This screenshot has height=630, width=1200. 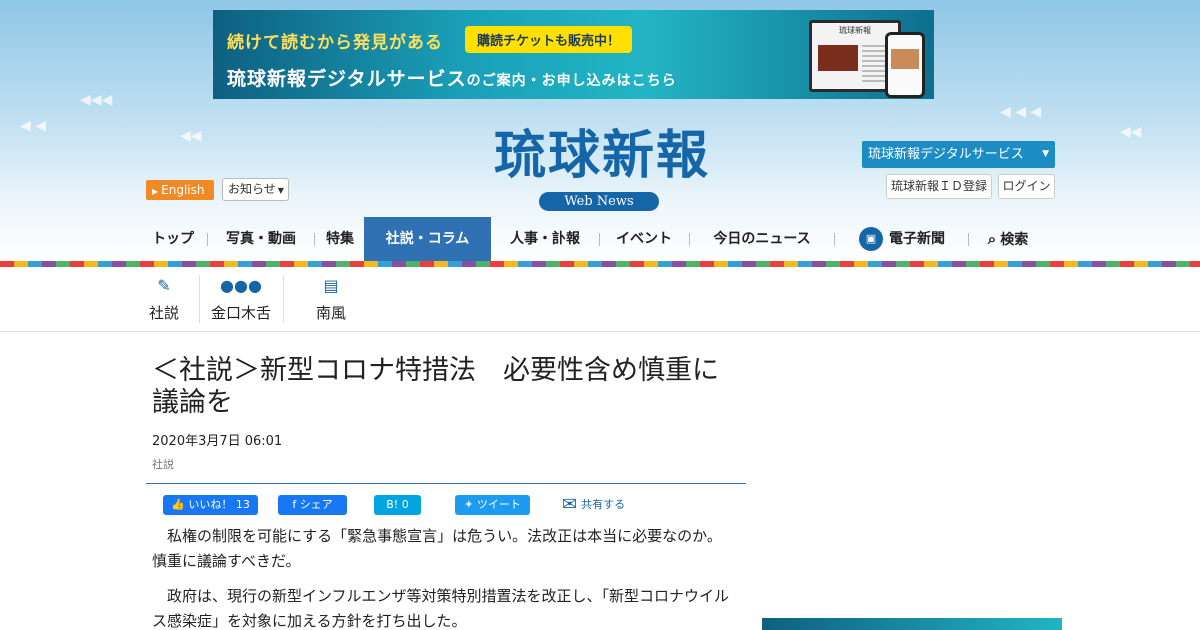 What do you see at coordinates (917, 239) in the screenshot?
I see `nav-item-e-paper-label: 電子新聞` at bounding box center [917, 239].